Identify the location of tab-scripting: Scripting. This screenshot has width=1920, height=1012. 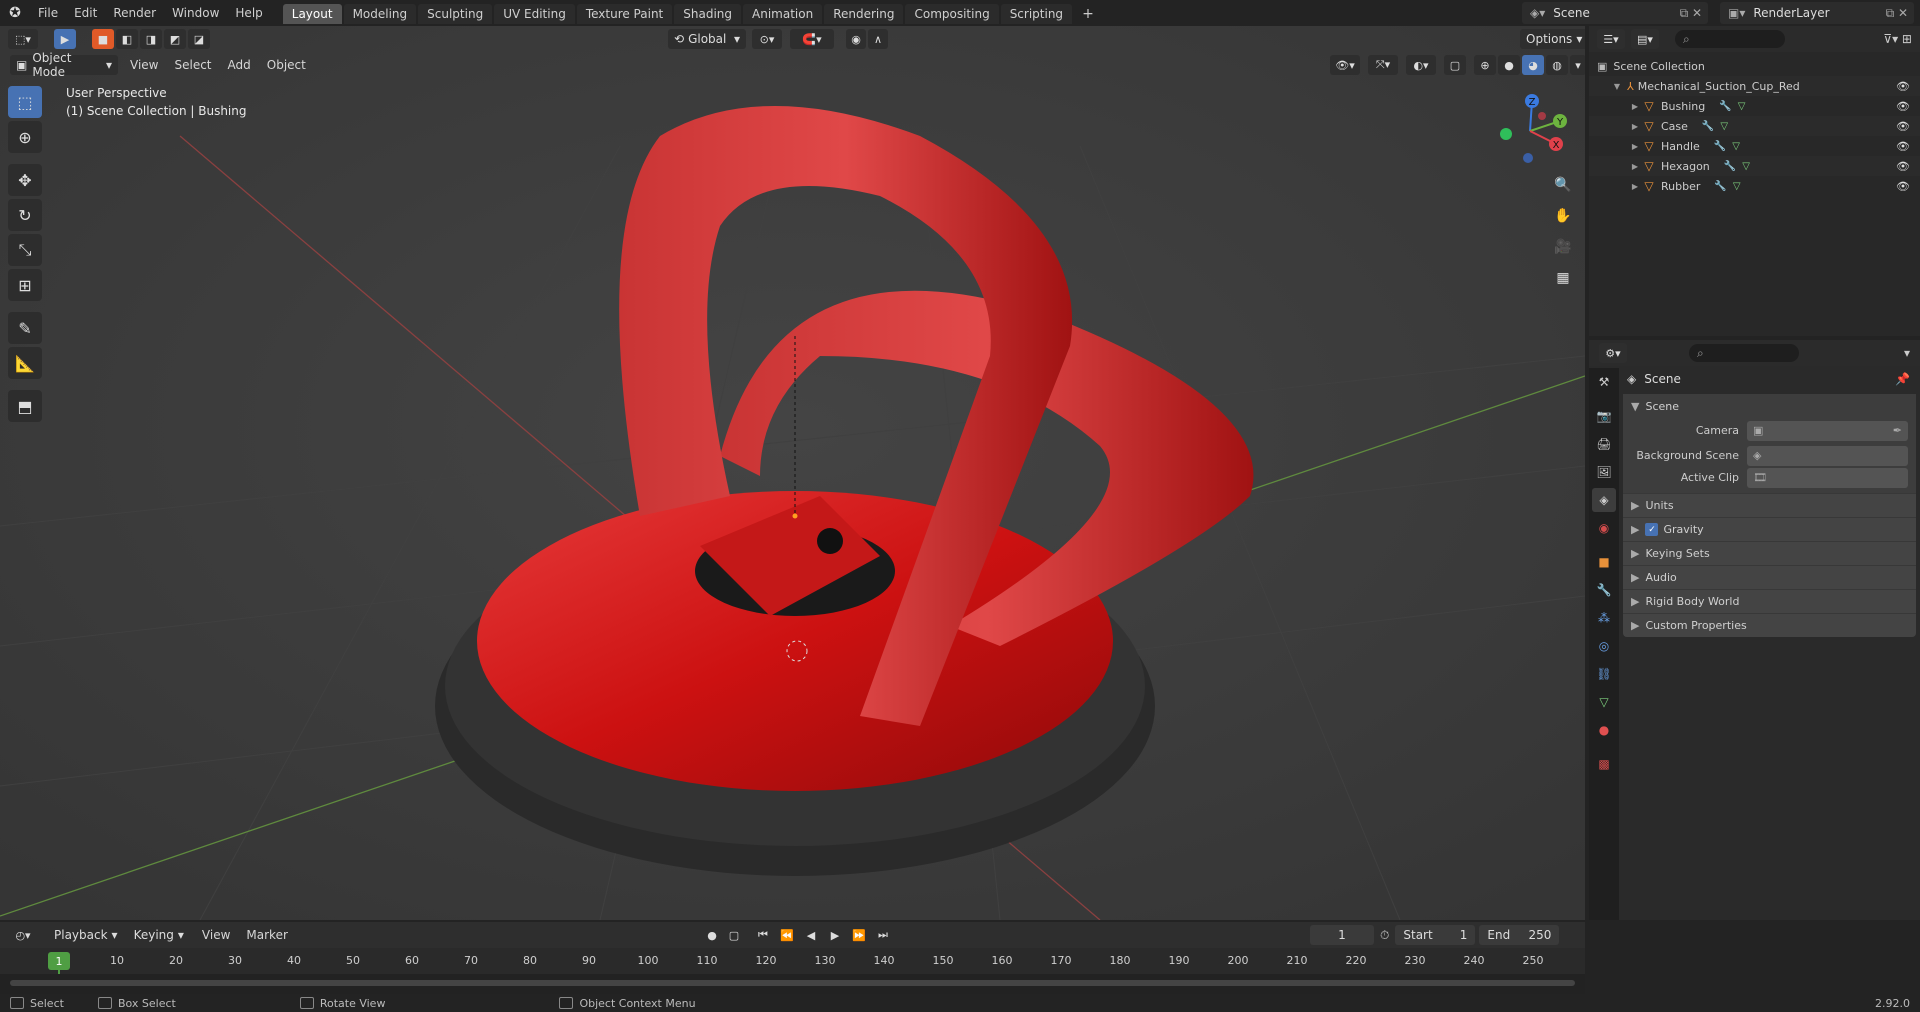
(1036, 14).